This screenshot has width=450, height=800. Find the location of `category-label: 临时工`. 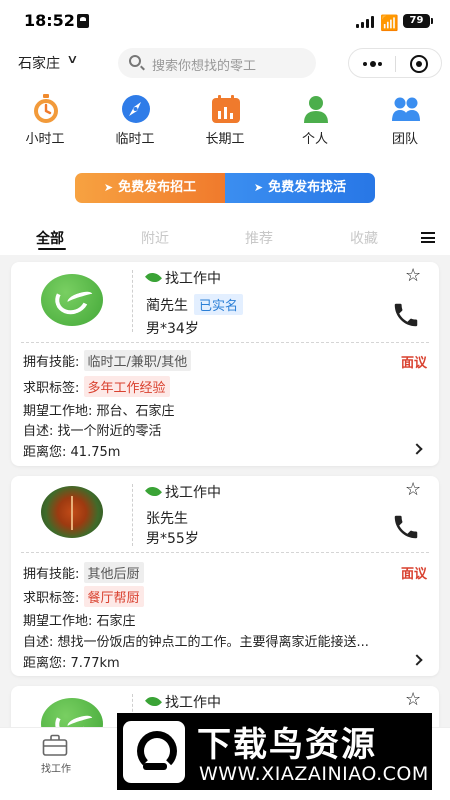

category-label: 临时工 is located at coordinates (135, 139).